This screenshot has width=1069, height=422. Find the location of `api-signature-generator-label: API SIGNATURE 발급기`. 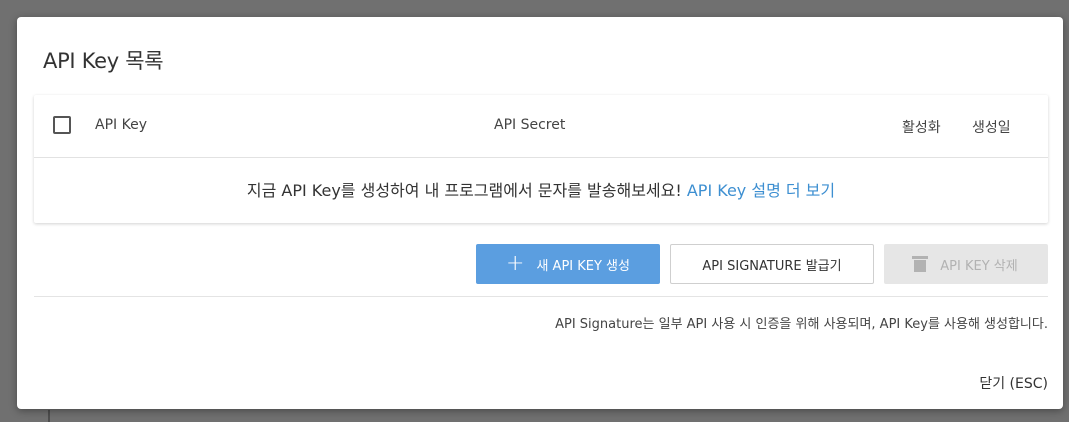

api-signature-generator-label: API SIGNATURE 발급기 is located at coordinates (772, 266).